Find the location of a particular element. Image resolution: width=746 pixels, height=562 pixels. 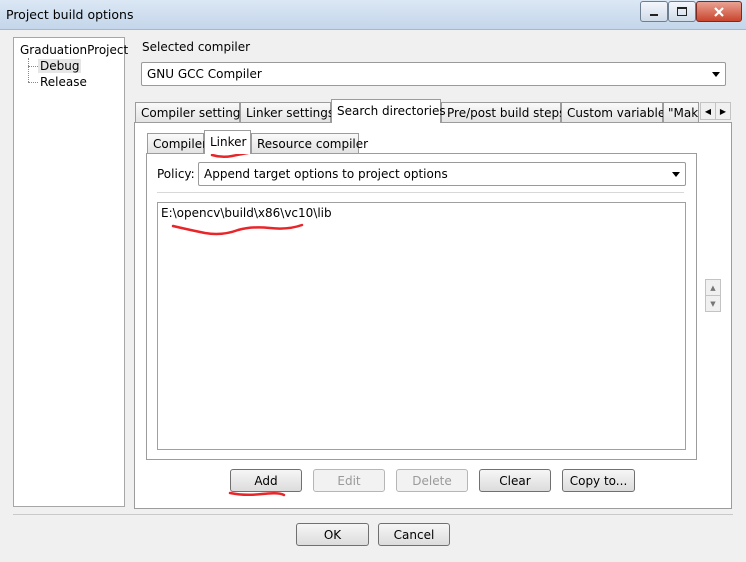

tree-item-debug: Debug is located at coordinates (60, 66).